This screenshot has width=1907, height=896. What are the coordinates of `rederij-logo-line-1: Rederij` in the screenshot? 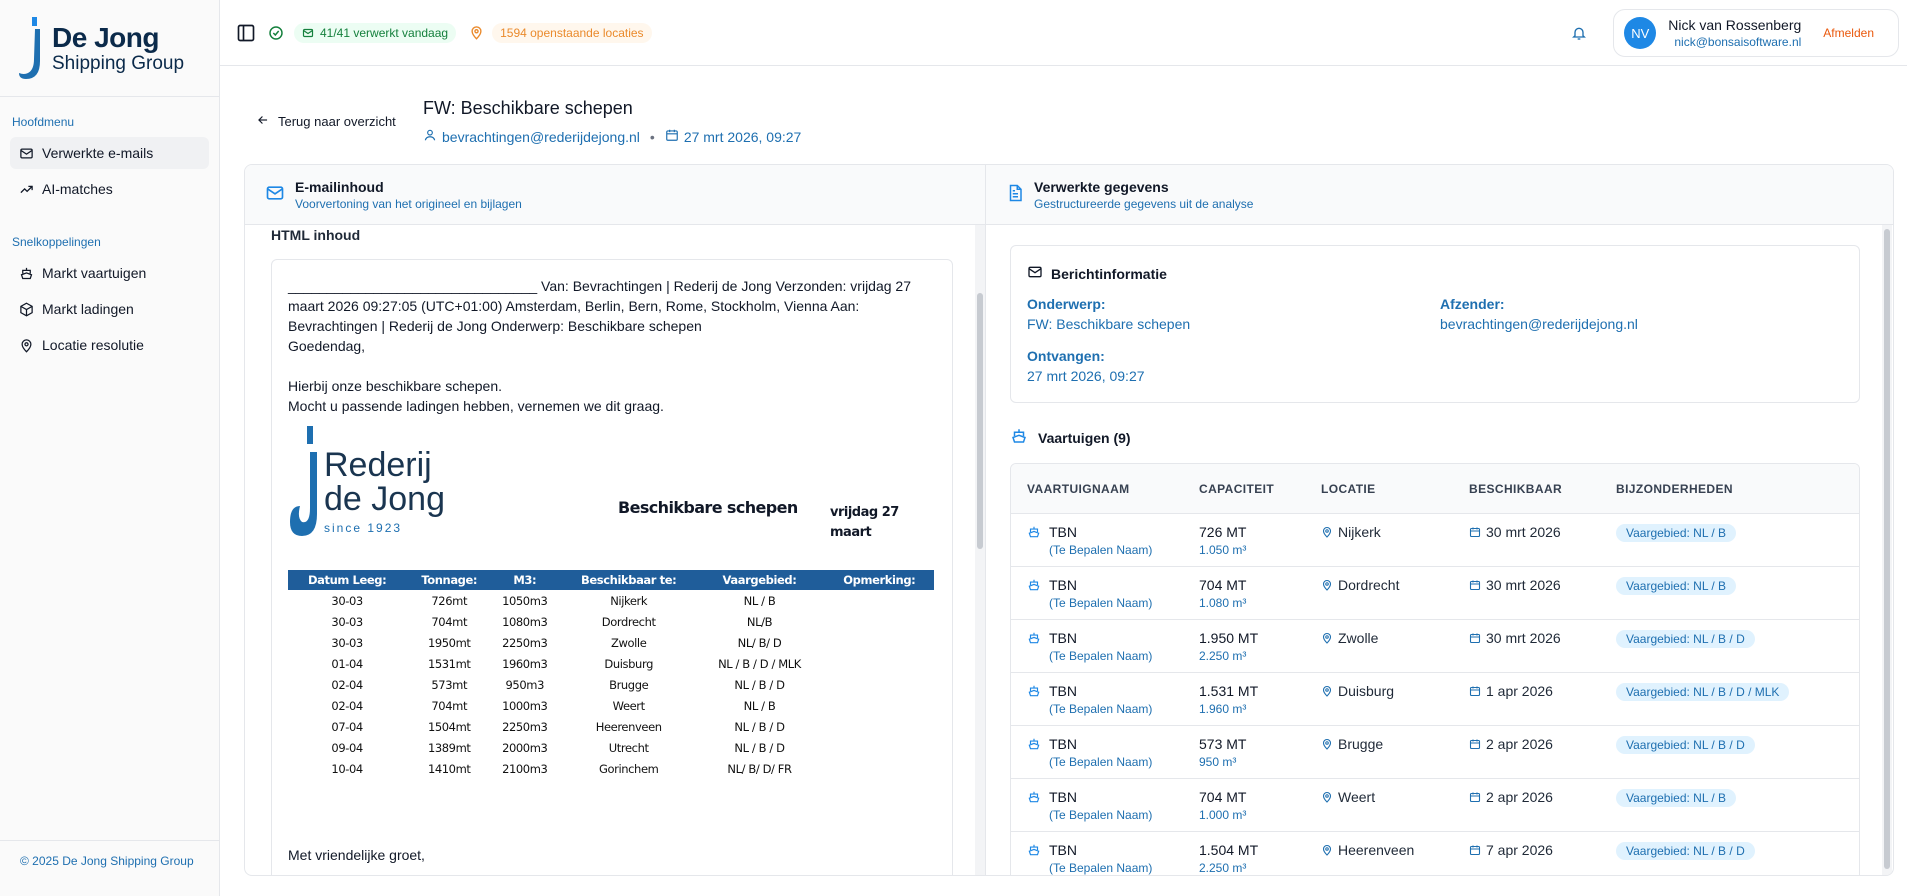 It's located at (378, 465).